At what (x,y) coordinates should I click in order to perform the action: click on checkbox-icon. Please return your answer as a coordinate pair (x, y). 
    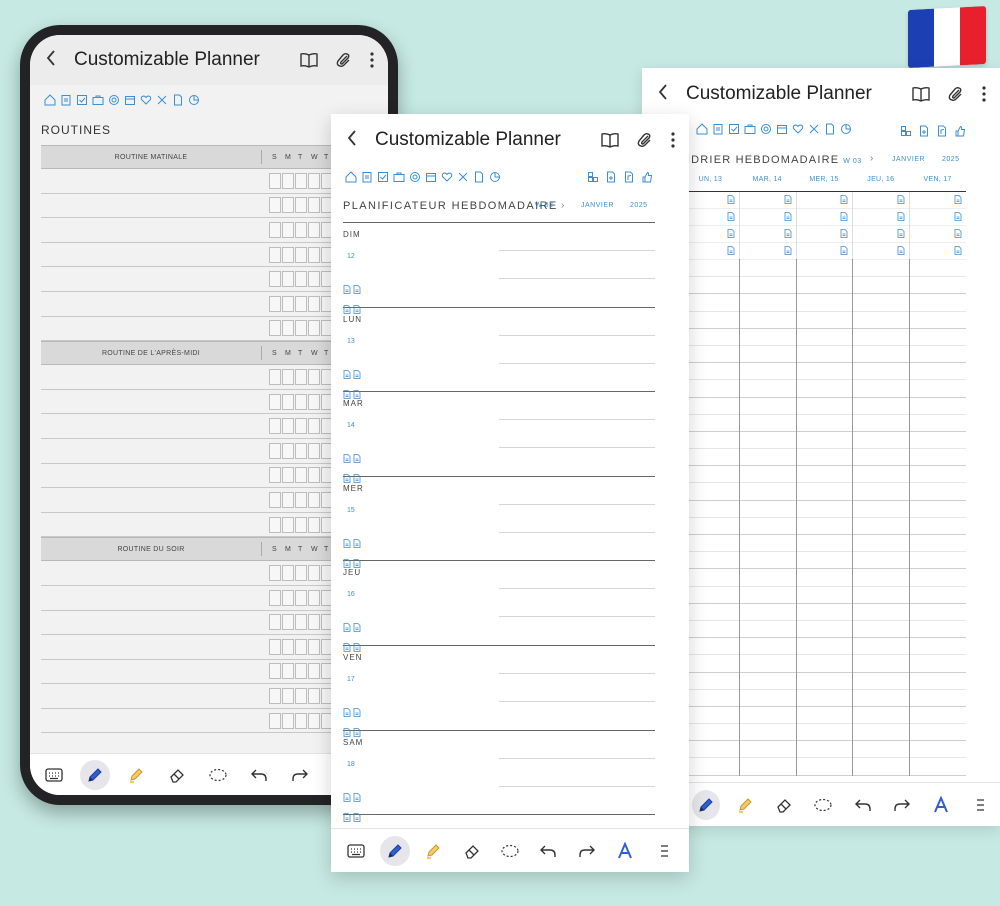
    Looking at the image, I should click on (82, 100).